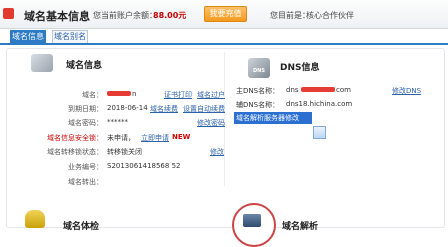 The image size is (448, 247). Describe the element at coordinates (343, 90) in the screenshot. I see `primary-dns-suffix: com` at that location.